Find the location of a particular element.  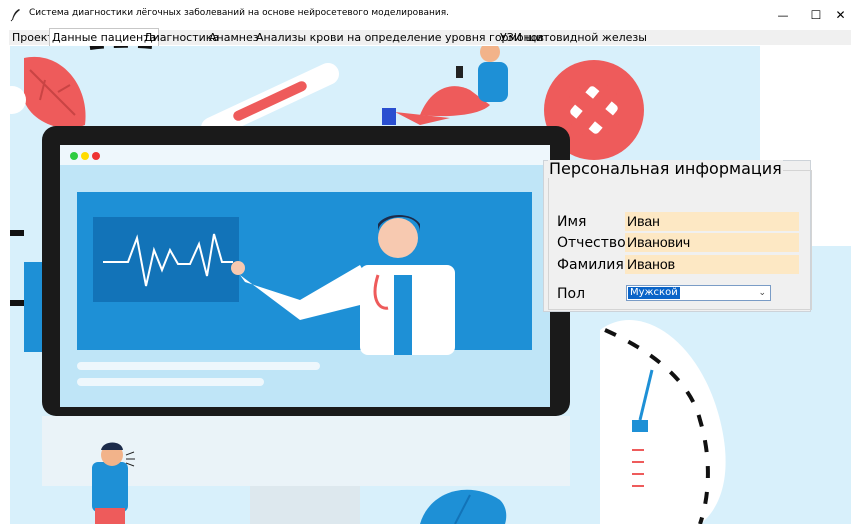

tab-anamnesis: Анамнез is located at coordinates (234, 38).